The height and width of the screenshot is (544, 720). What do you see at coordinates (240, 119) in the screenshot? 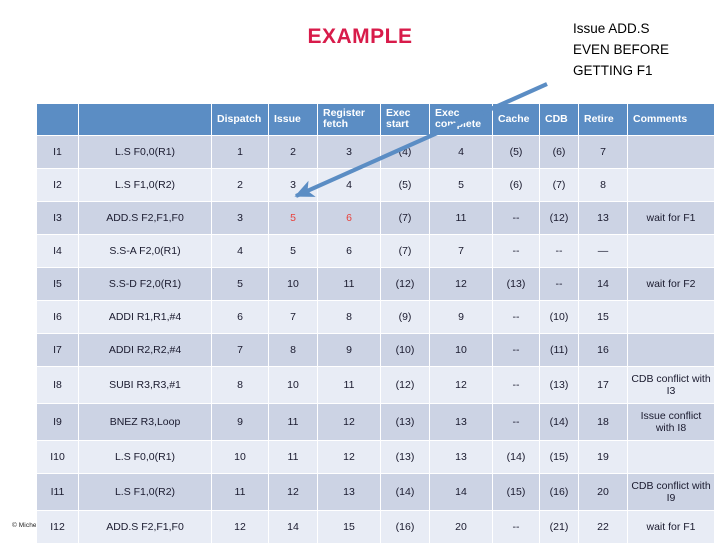
I see `column-header-dispatch: Dispatch` at bounding box center [240, 119].